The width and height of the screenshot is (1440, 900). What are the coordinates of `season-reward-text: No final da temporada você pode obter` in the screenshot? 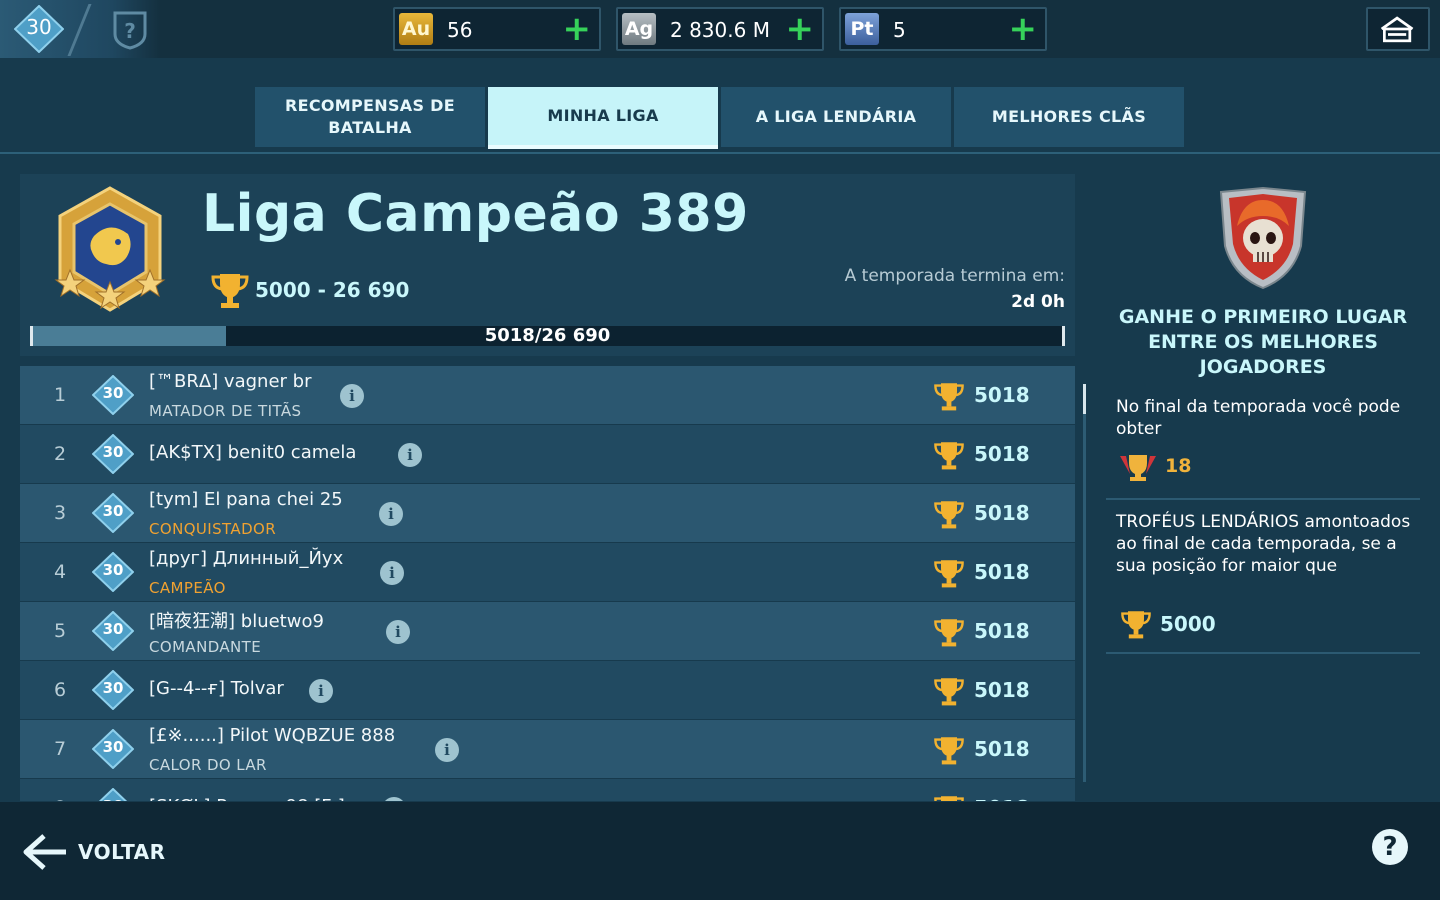 It's located at (1258, 418).